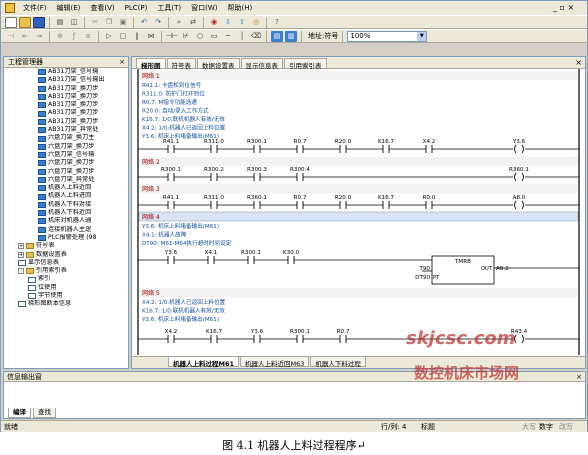 The image size is (588, 455). Describe the element at coordinates (242, 22) in the screenshot. I see `upload-icon: ⇧` at that location.